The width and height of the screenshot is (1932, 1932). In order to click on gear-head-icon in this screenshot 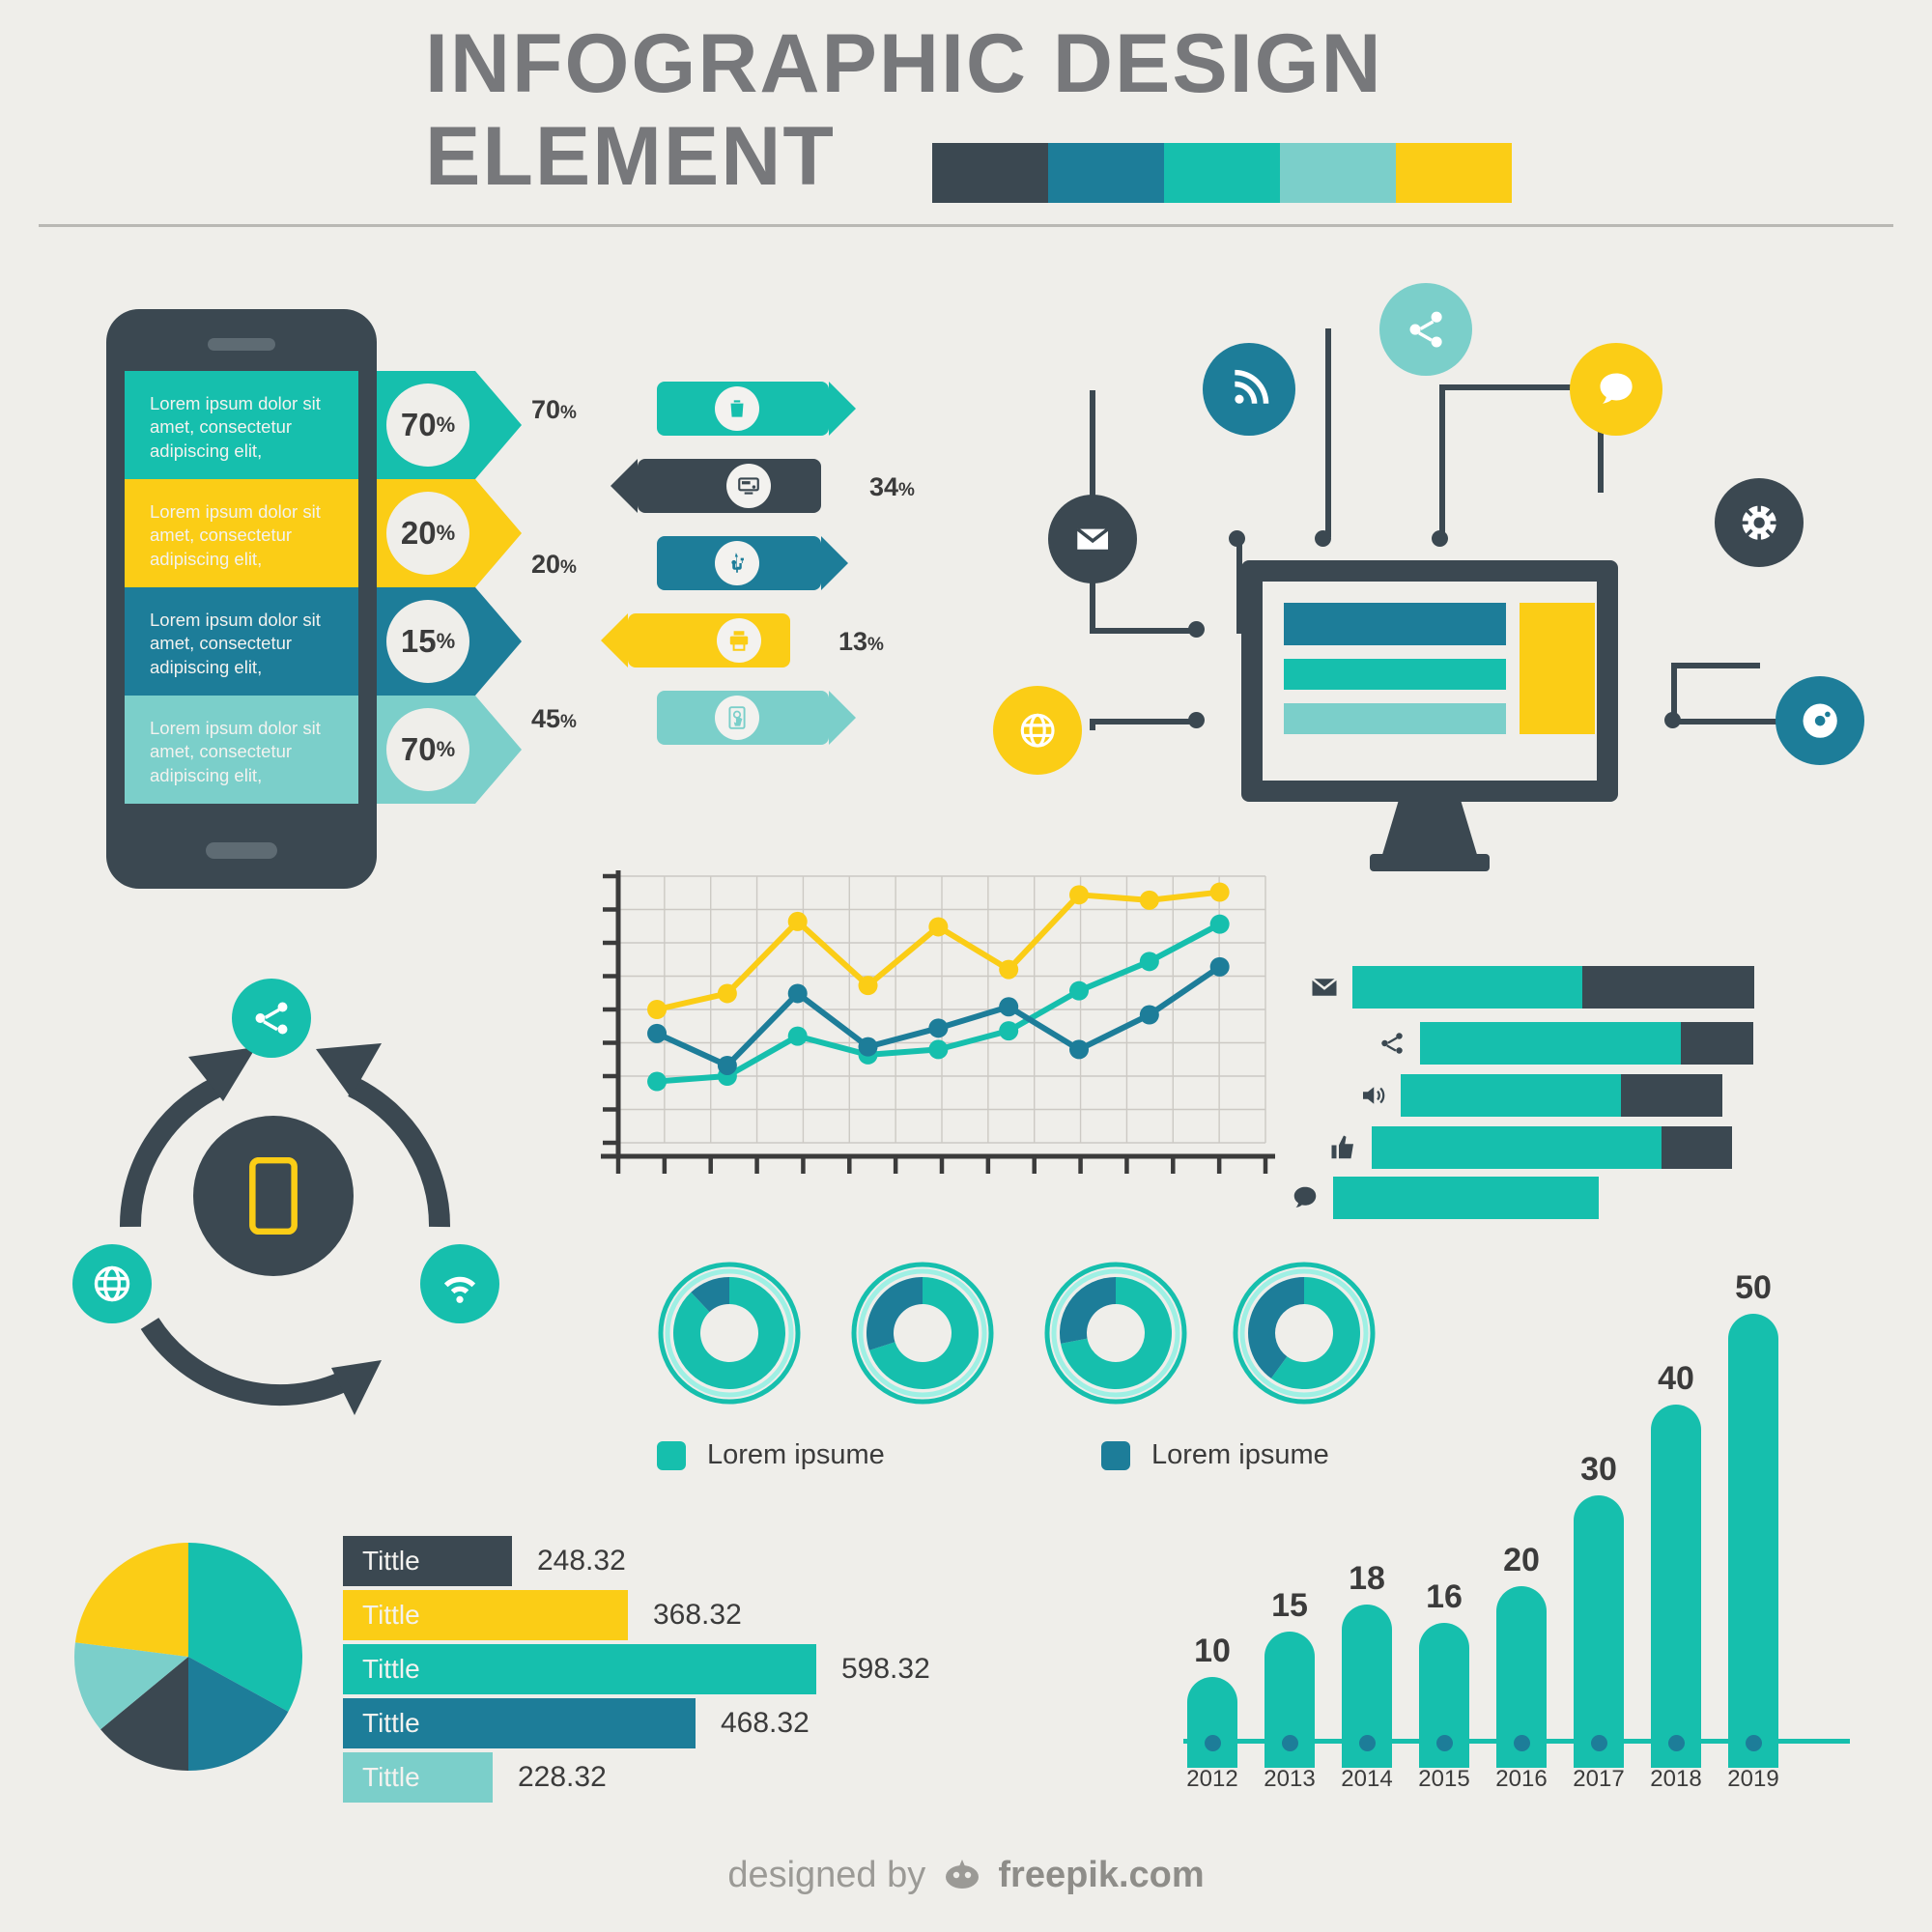, I will do `click(1759, 522)`.